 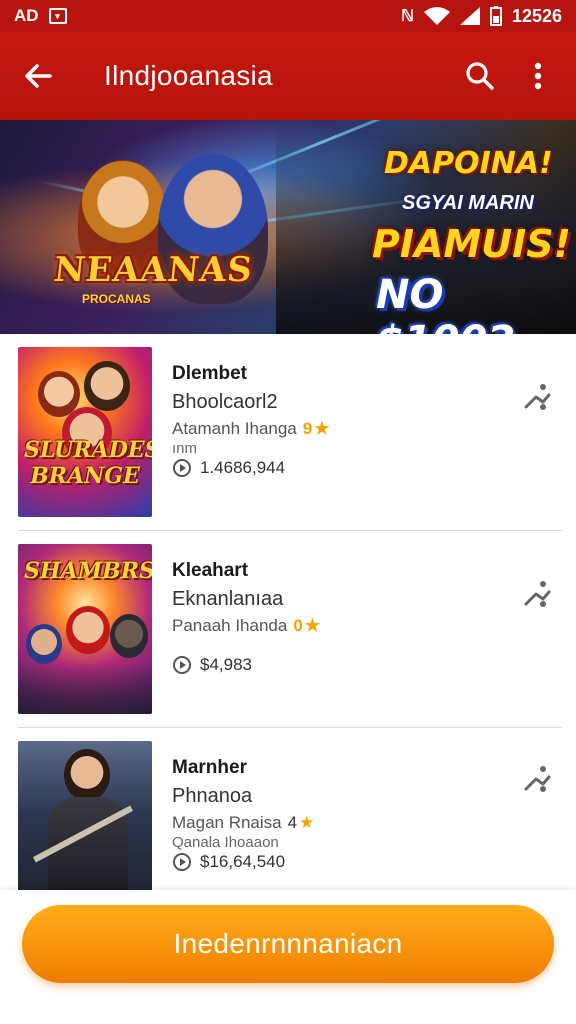 What do you see at coordinates (209, 767) in the screenshot?
I see `game-name: Marnher` at bounding box center [209, 767].